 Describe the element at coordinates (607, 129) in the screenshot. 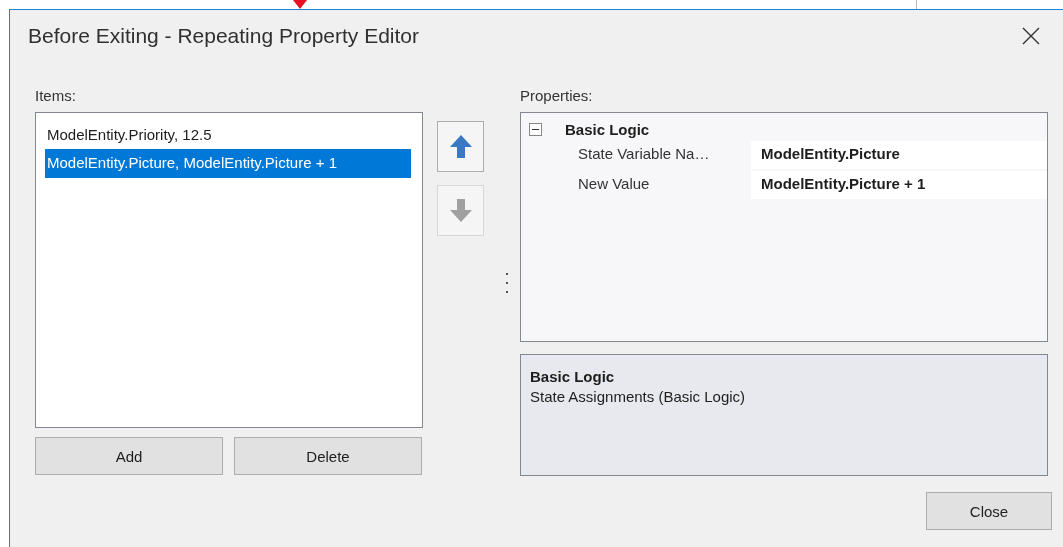

I see `category-title: Basic Logic` at that location.